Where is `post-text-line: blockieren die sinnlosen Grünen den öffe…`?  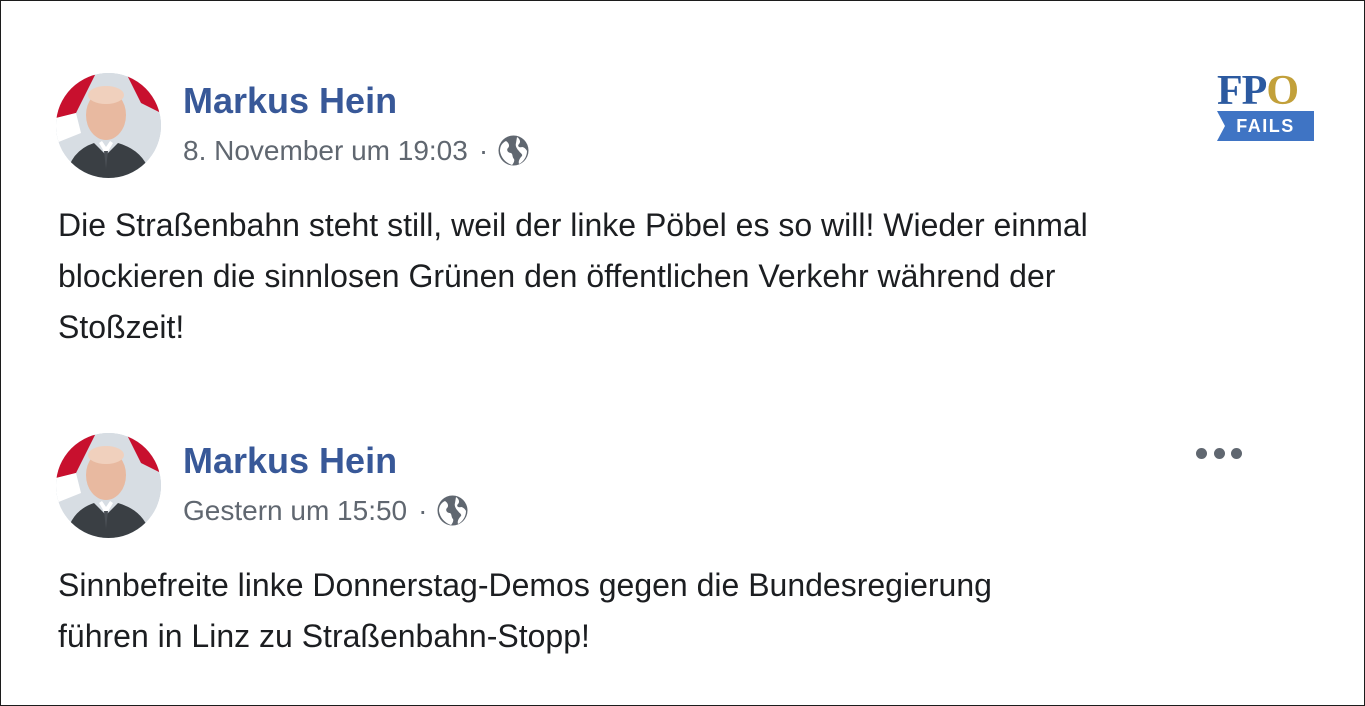 post-text-line: blockieren die sinnlosen Grünen den öffe… is located at coordinates (557, 276).